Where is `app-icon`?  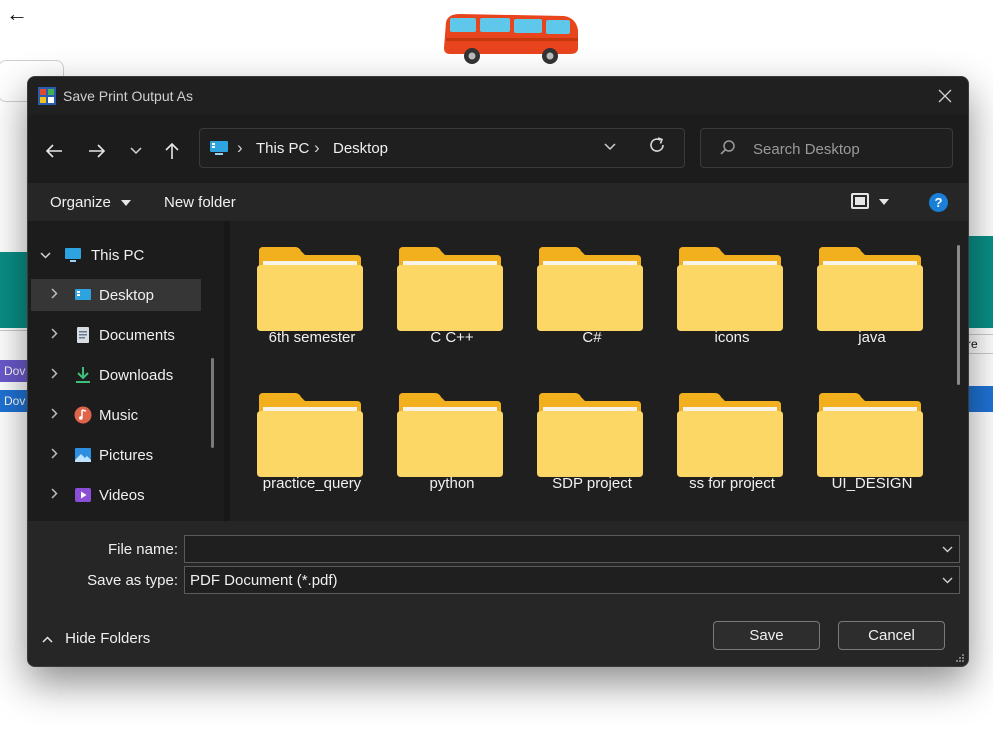
app-icon is located at coordinates (47, 96).